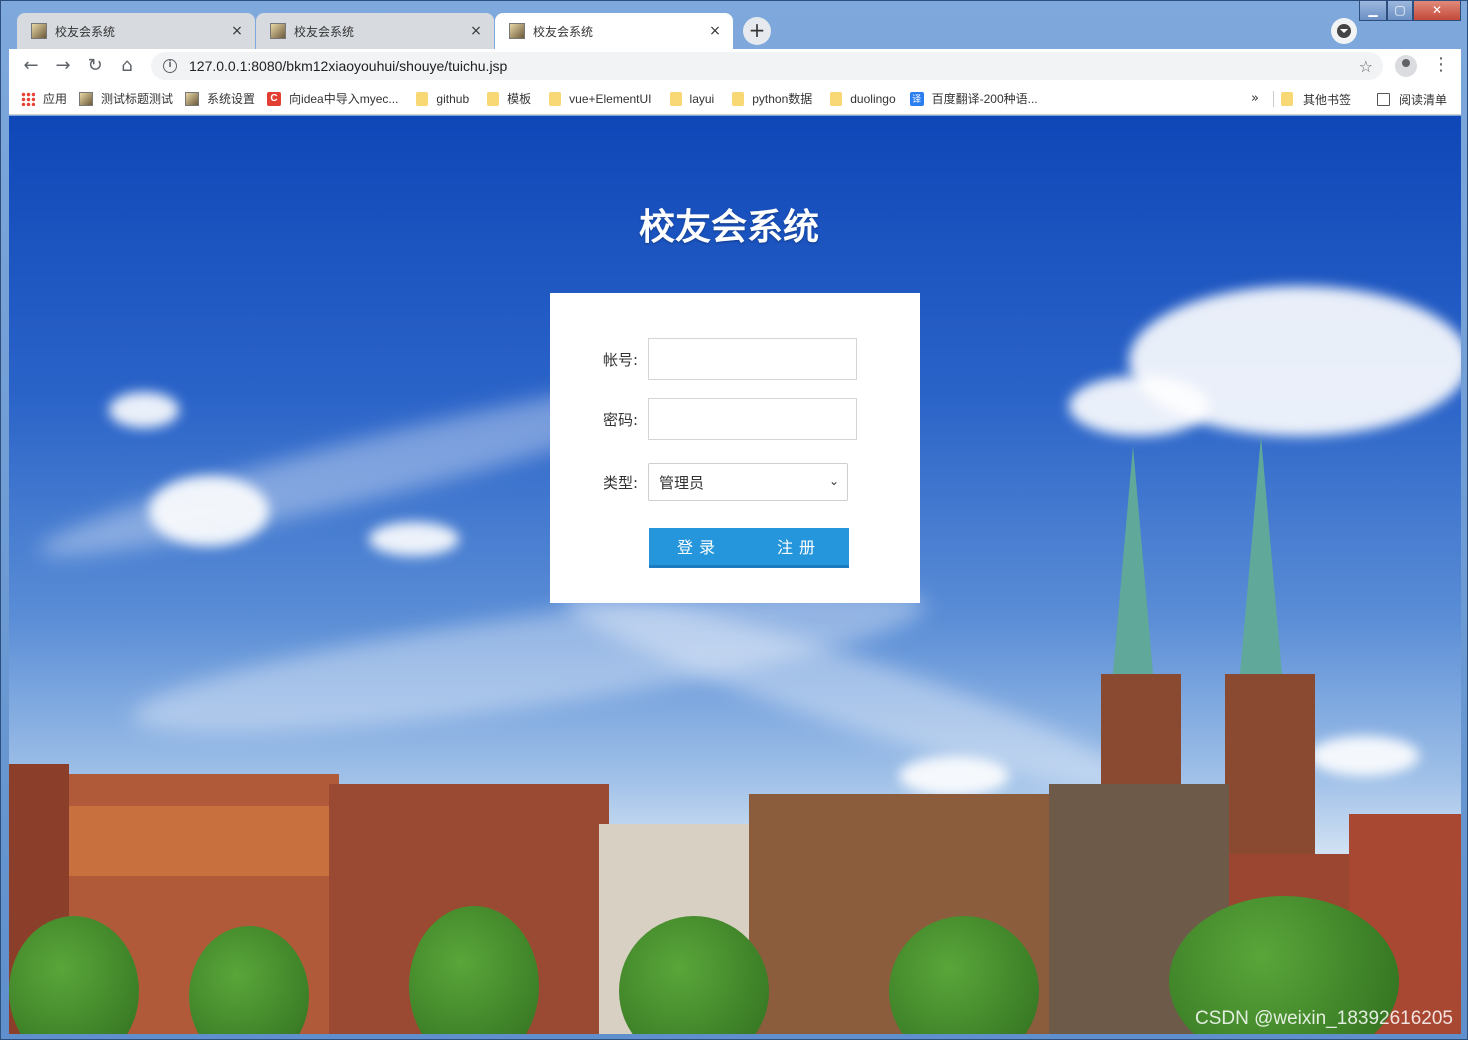  What do you see at coordinates (1373, 11) in the screenshot?
I see `minimize-button: ▁` at bounding box center [1373, 11].